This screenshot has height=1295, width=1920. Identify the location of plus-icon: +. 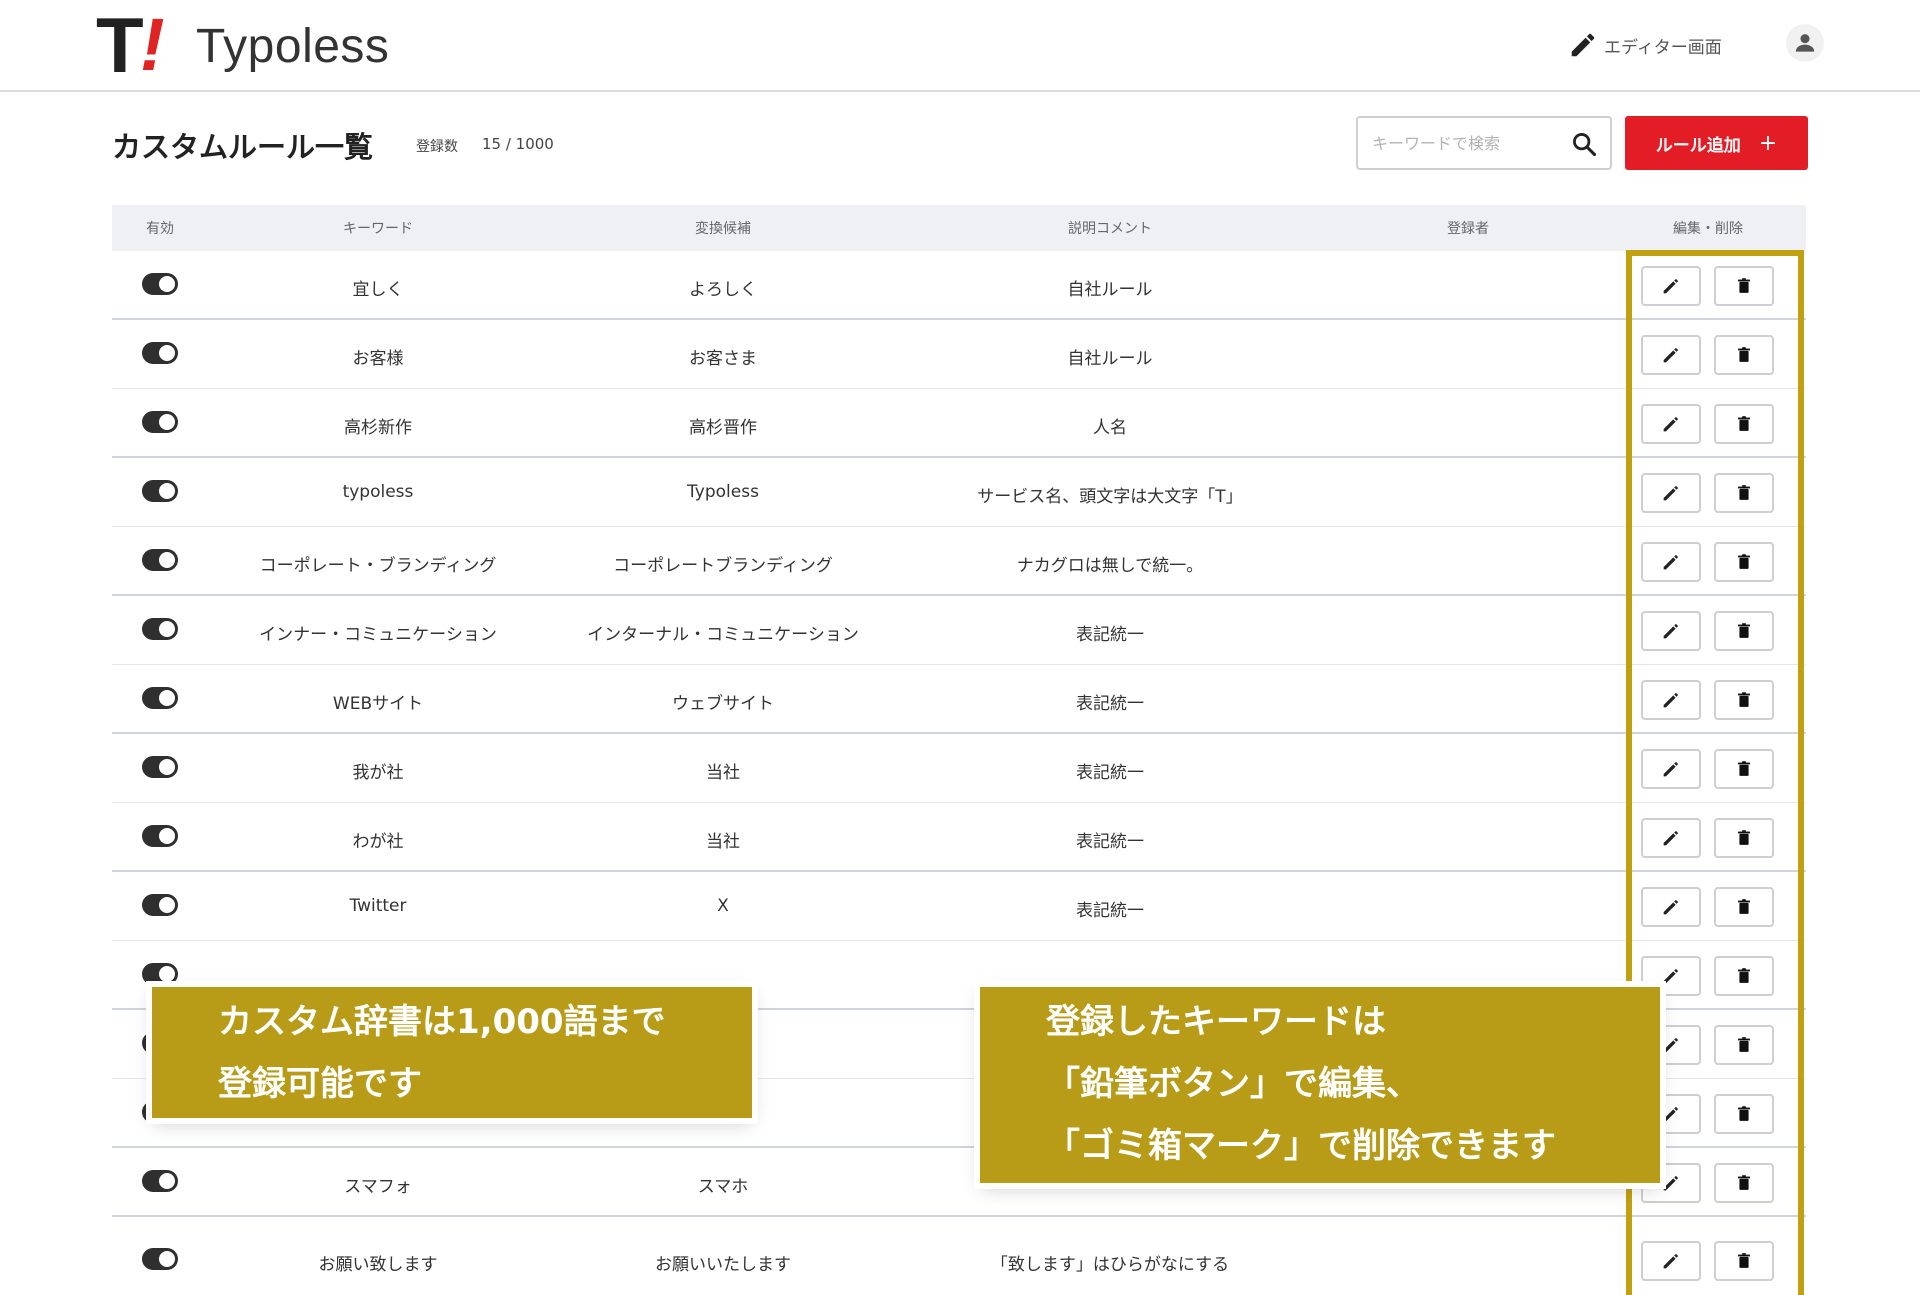
(1768, 143).